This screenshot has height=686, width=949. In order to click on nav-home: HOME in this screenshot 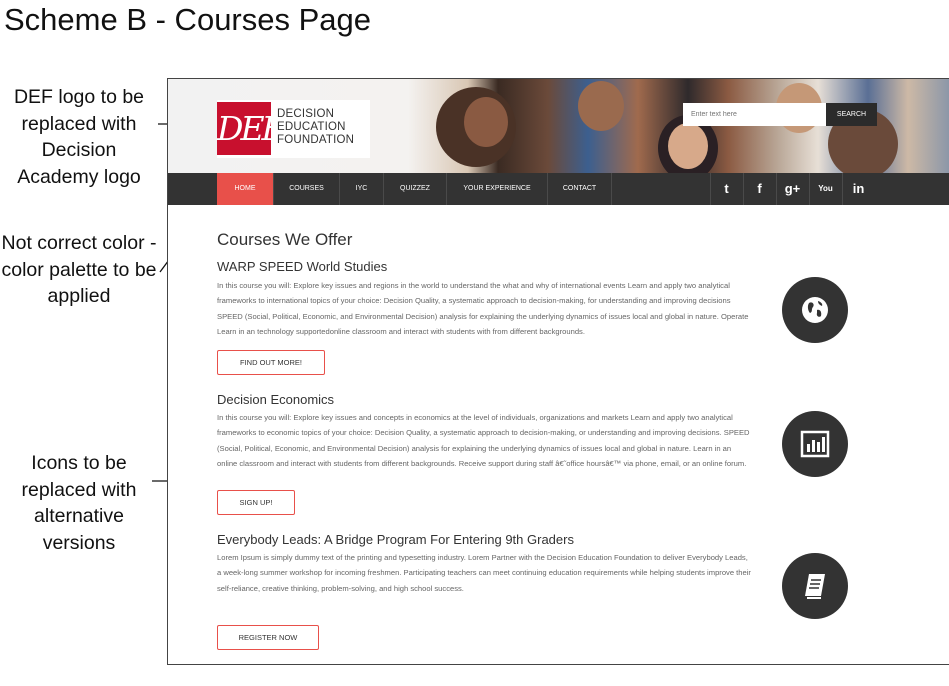, I will do `click(245, 189)`.